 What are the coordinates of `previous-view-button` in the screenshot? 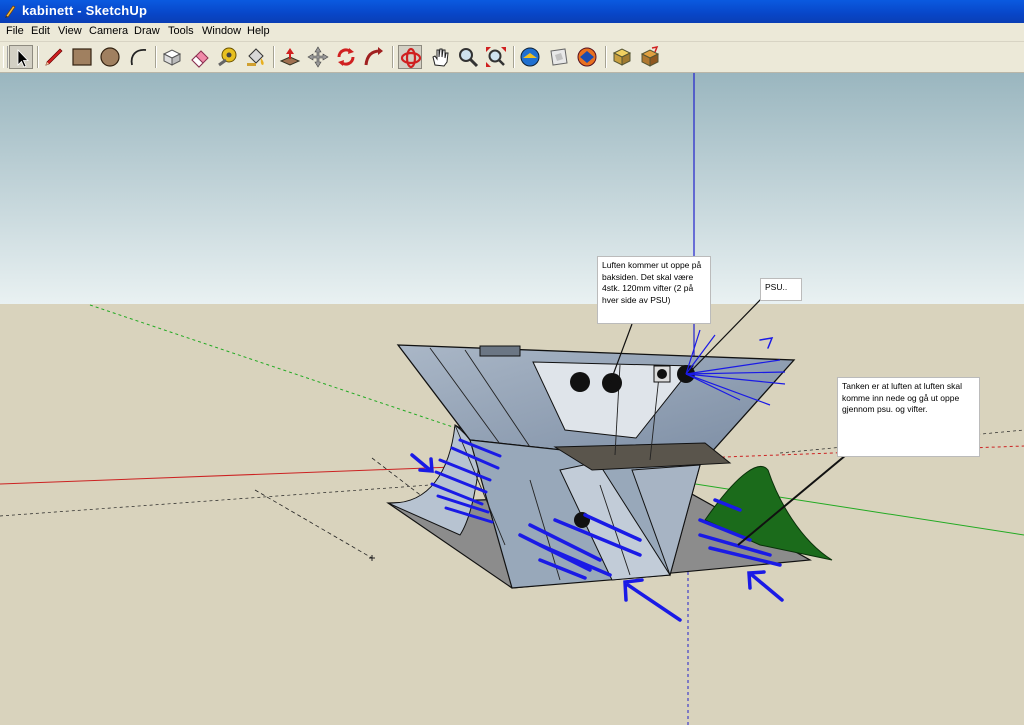 It's located at (530, 57).